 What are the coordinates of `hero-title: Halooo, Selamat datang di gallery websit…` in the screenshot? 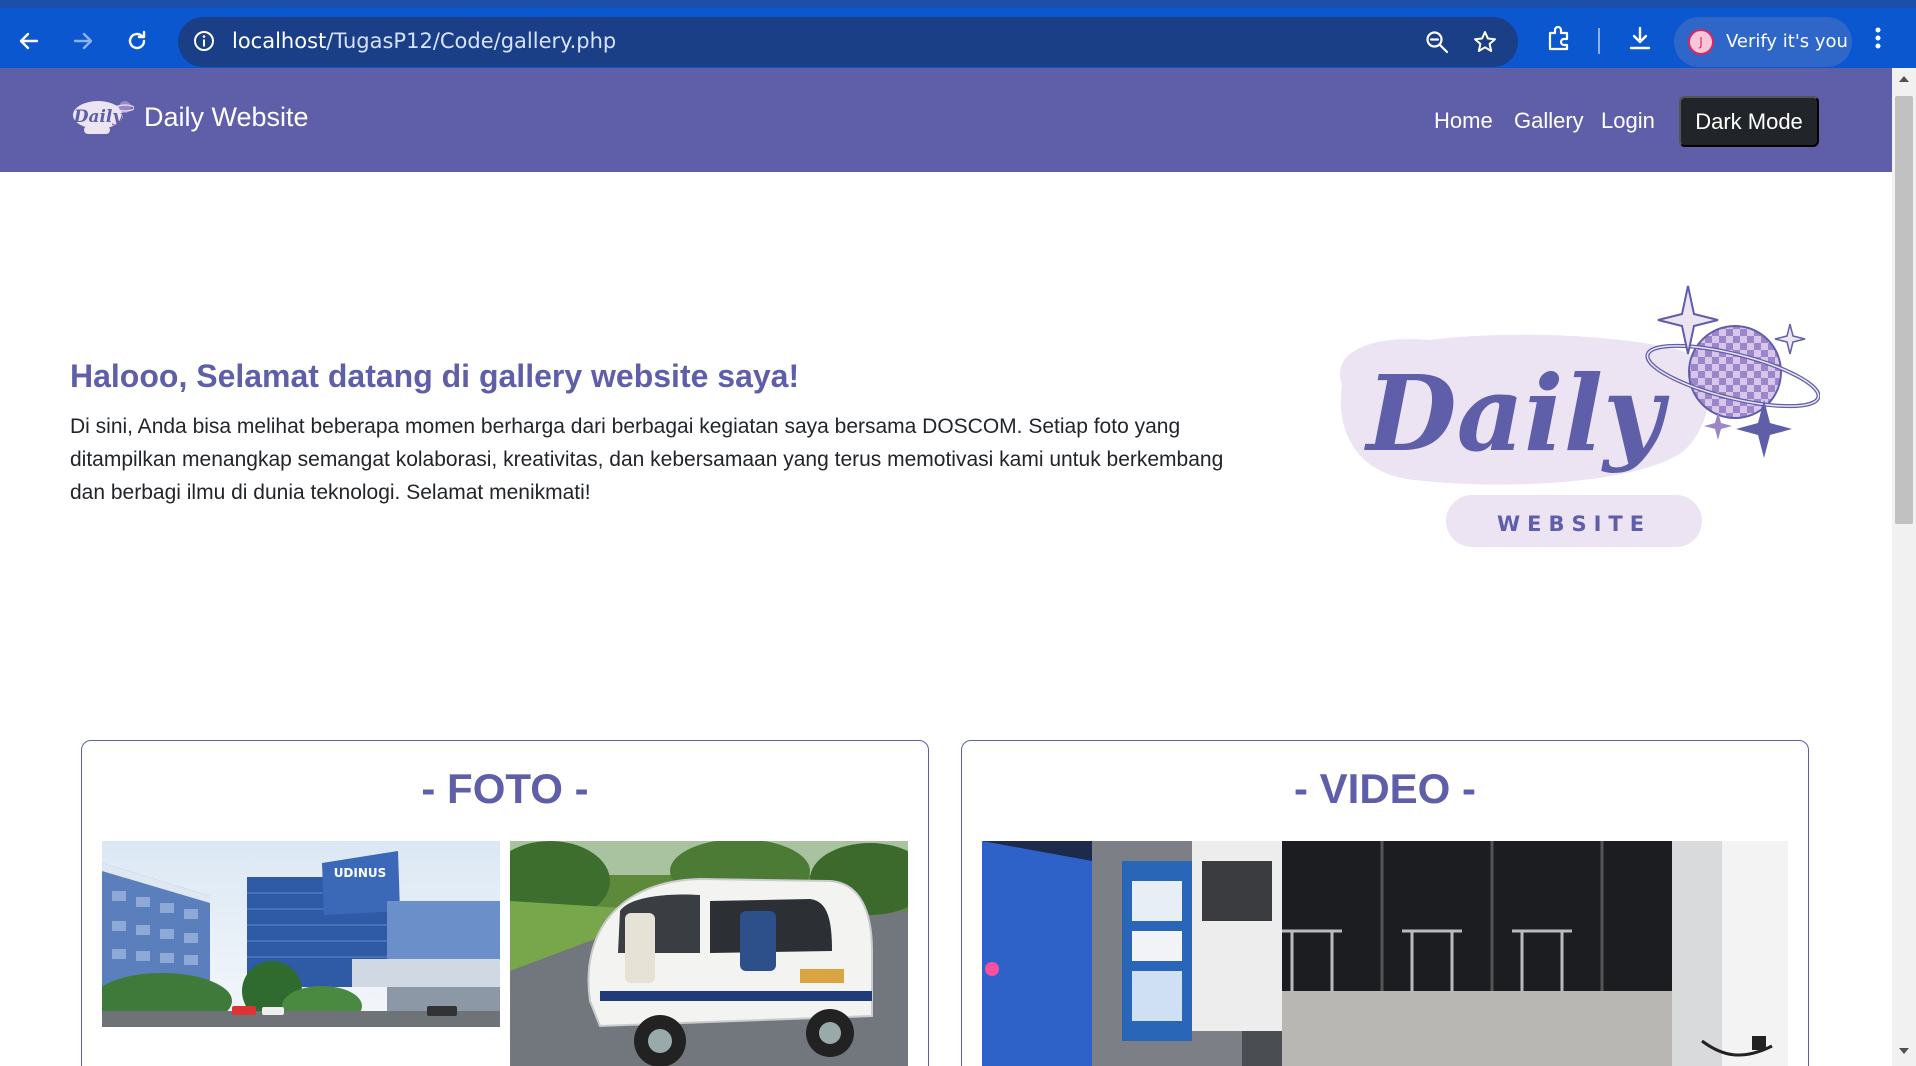 It's located at (435, 376).